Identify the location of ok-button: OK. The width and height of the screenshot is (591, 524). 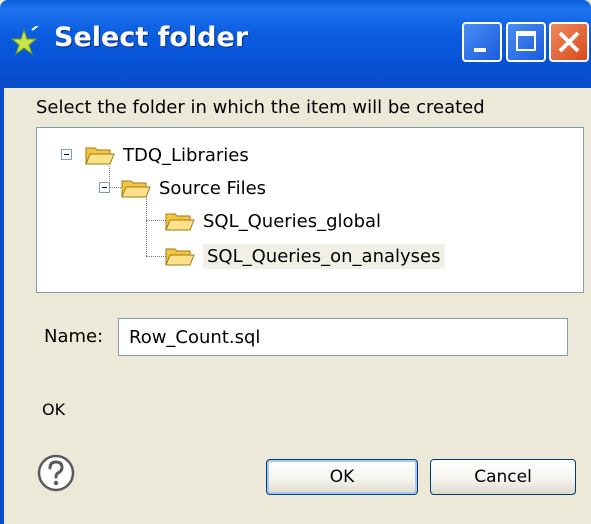
(342, 477).